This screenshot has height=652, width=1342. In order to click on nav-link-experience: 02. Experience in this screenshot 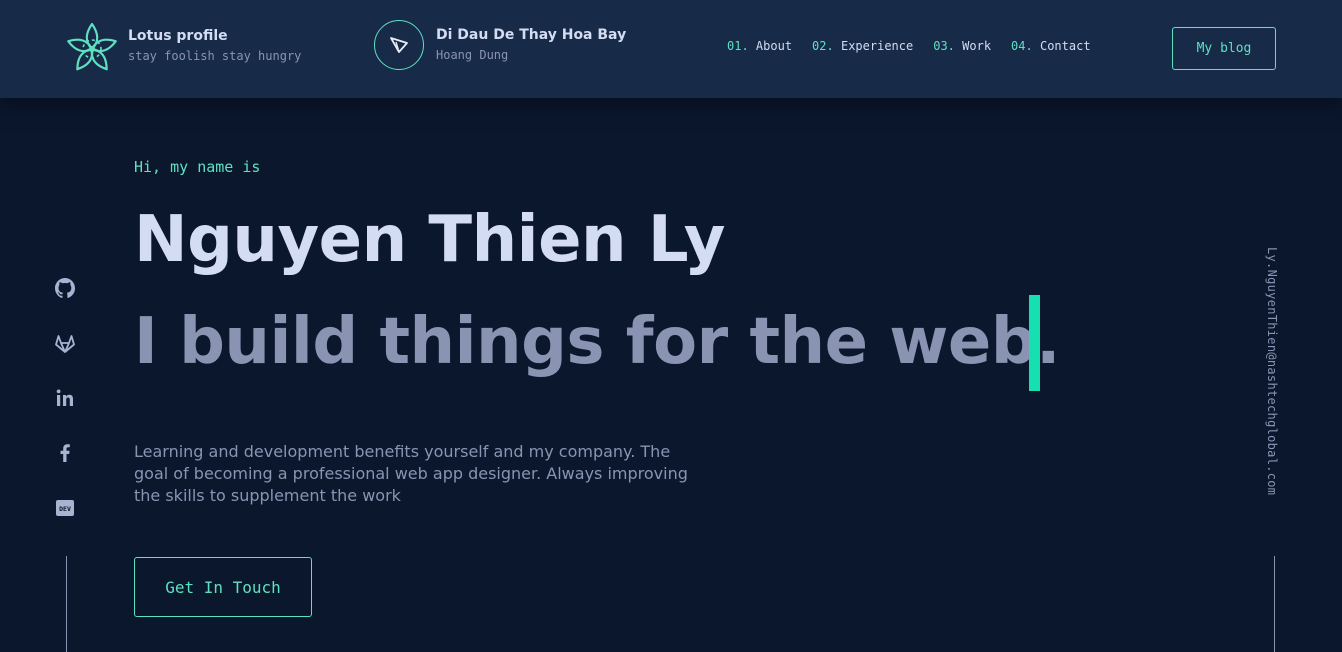, I will do `click(862, 46)`.